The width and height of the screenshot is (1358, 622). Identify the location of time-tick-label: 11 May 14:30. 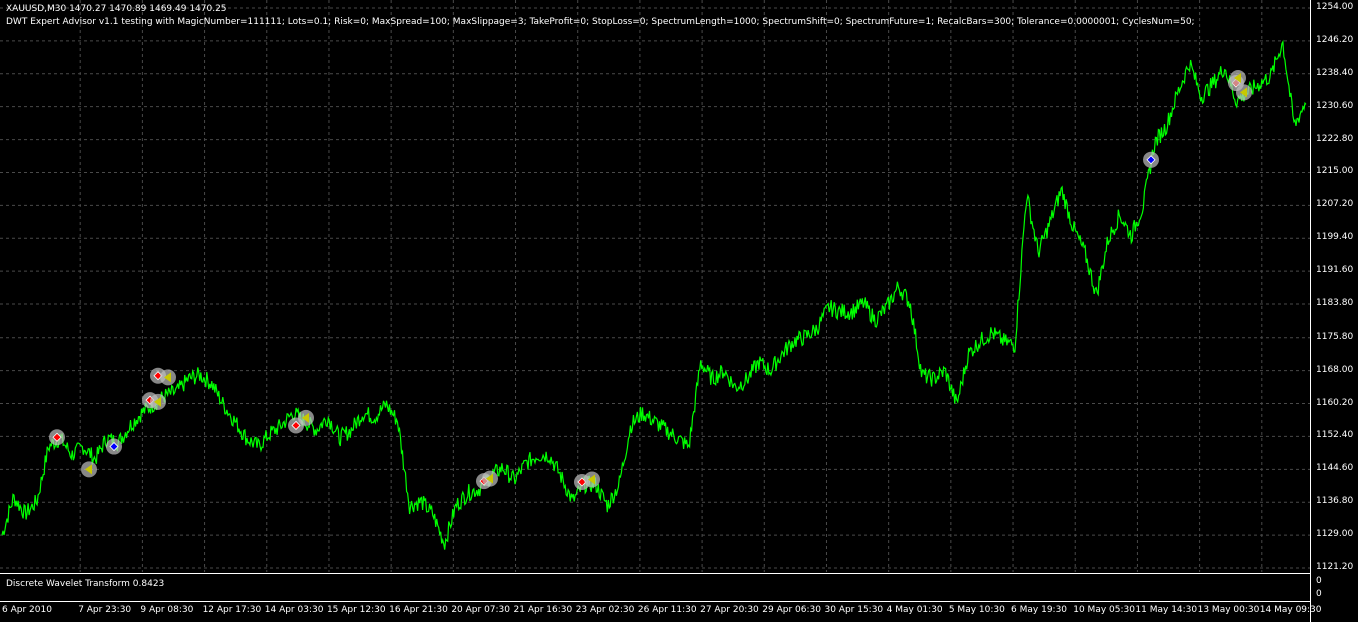
(1166, 610).